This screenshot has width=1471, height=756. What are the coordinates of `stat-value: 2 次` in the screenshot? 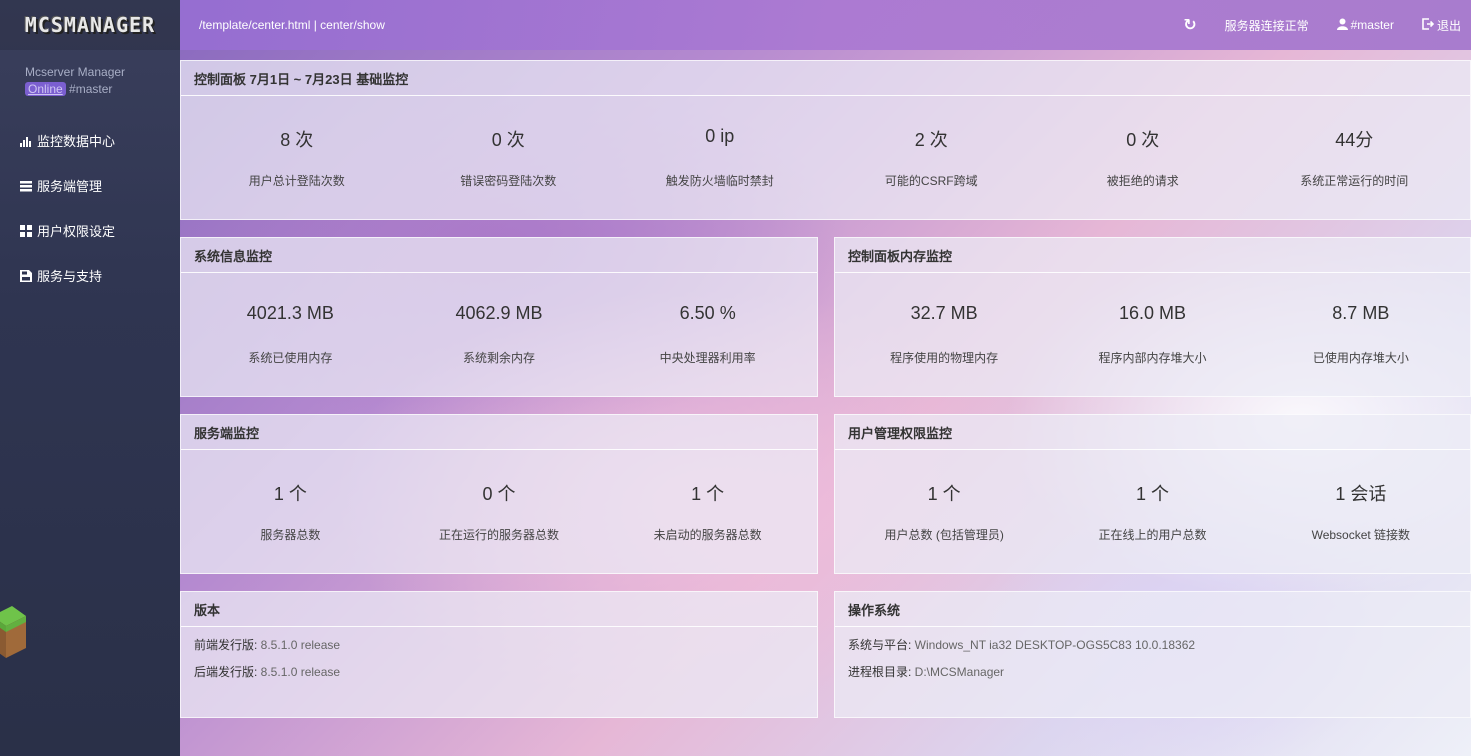 It's located at (931, 140).